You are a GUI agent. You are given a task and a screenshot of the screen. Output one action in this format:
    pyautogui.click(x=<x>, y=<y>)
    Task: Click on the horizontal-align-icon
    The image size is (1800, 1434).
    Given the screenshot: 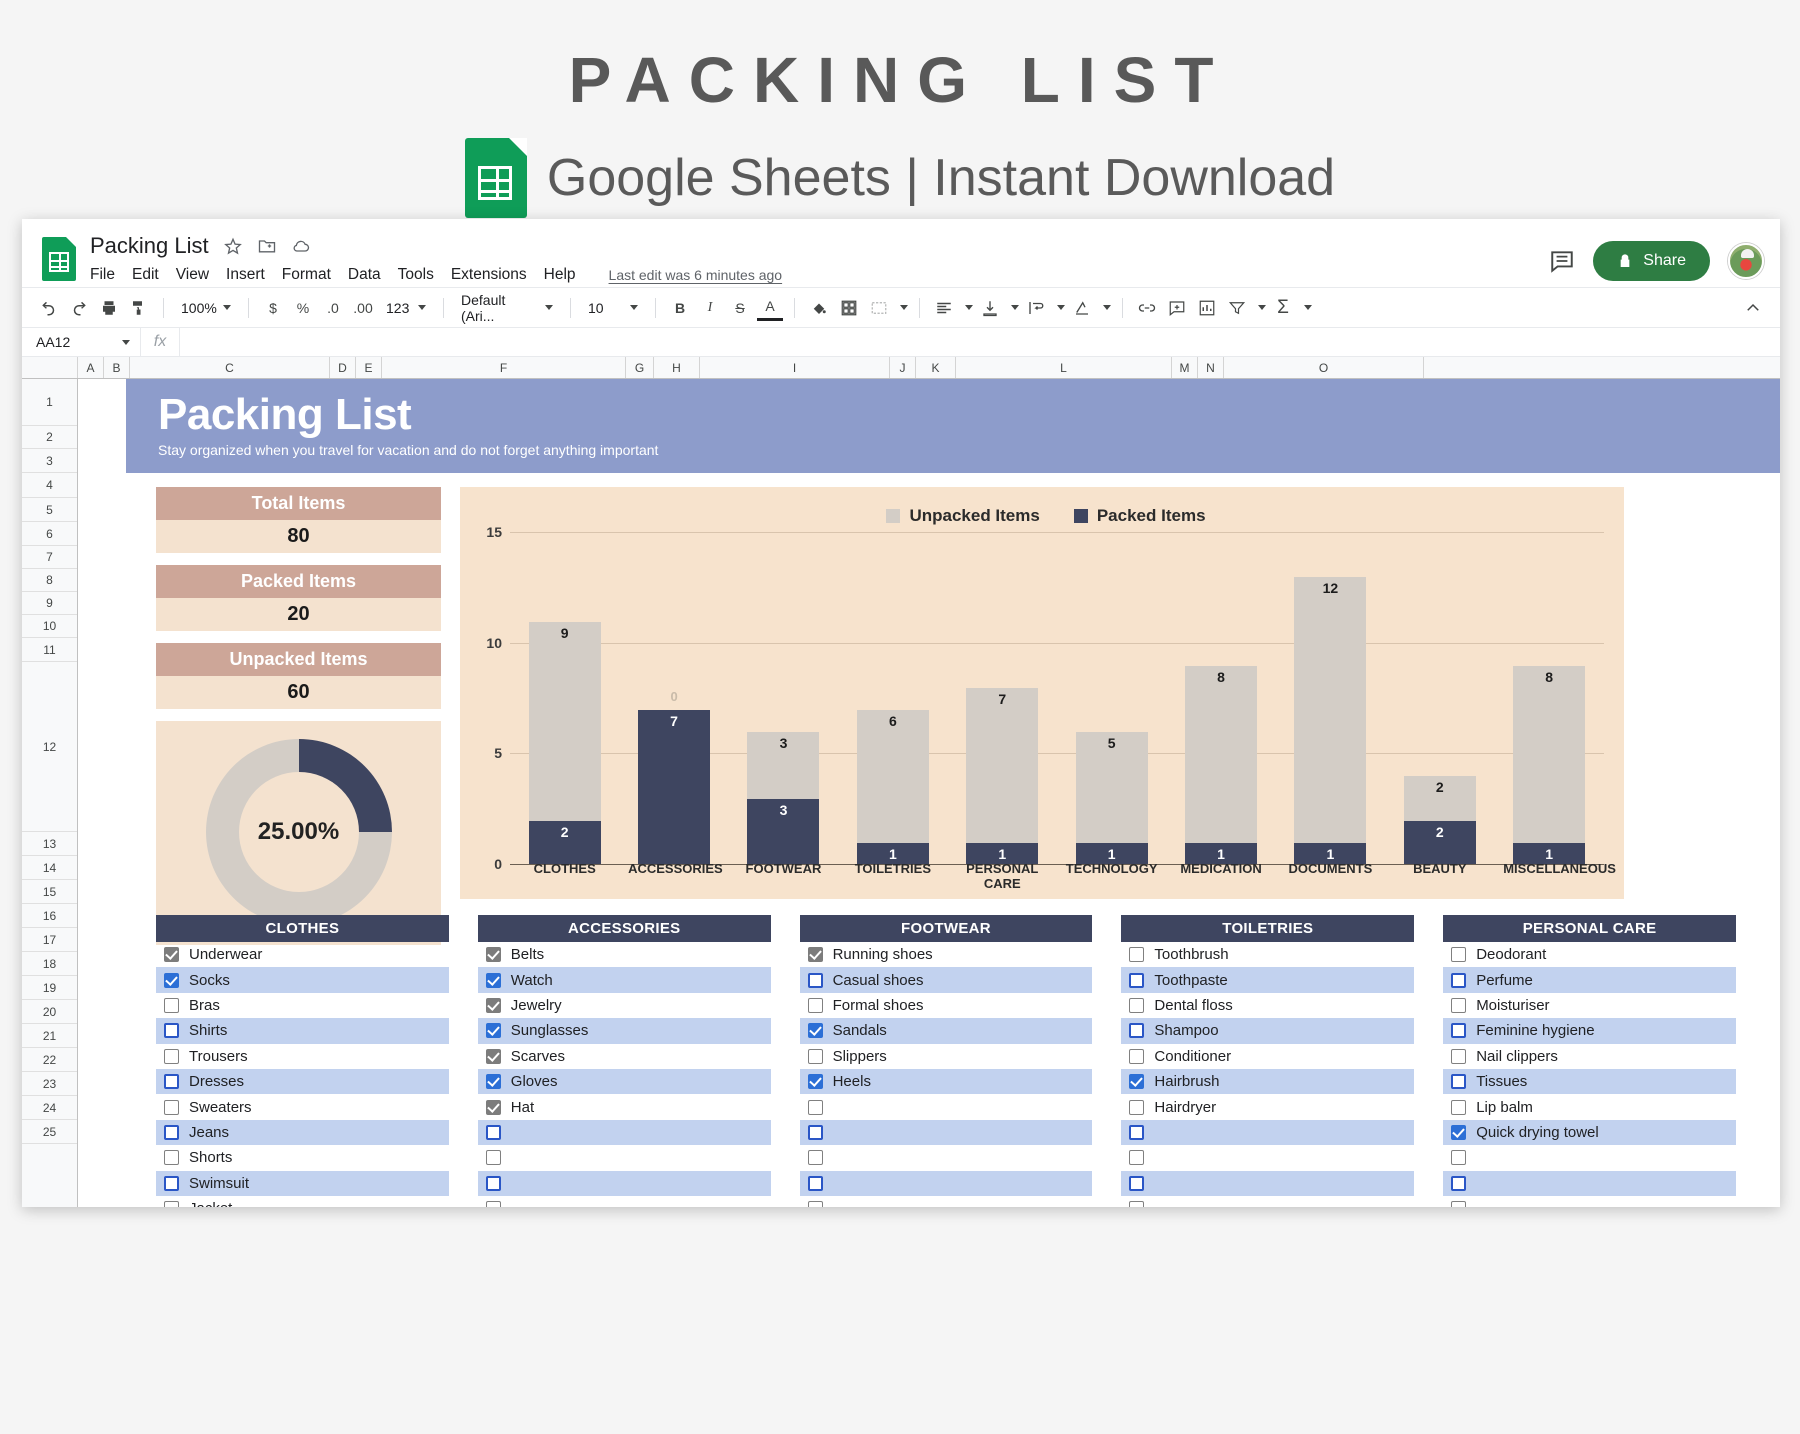 What is the action you would take?
    pyautogui.click(x=944, y=308)
    